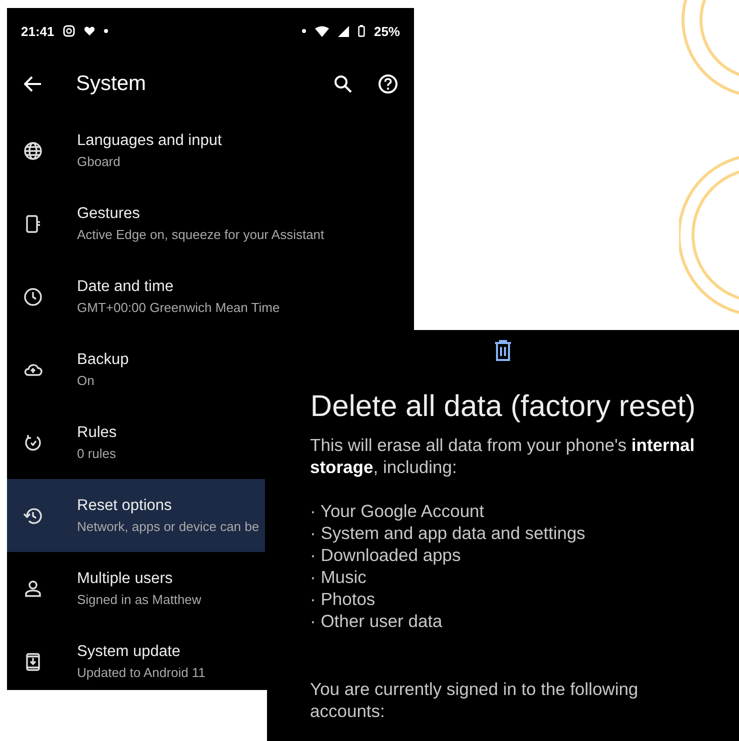 The image size is (739, 741). Describe the element at coordinates (139, 599) in the screenshot. I see `item-subtitle: Signed in as Matthew` at that location.